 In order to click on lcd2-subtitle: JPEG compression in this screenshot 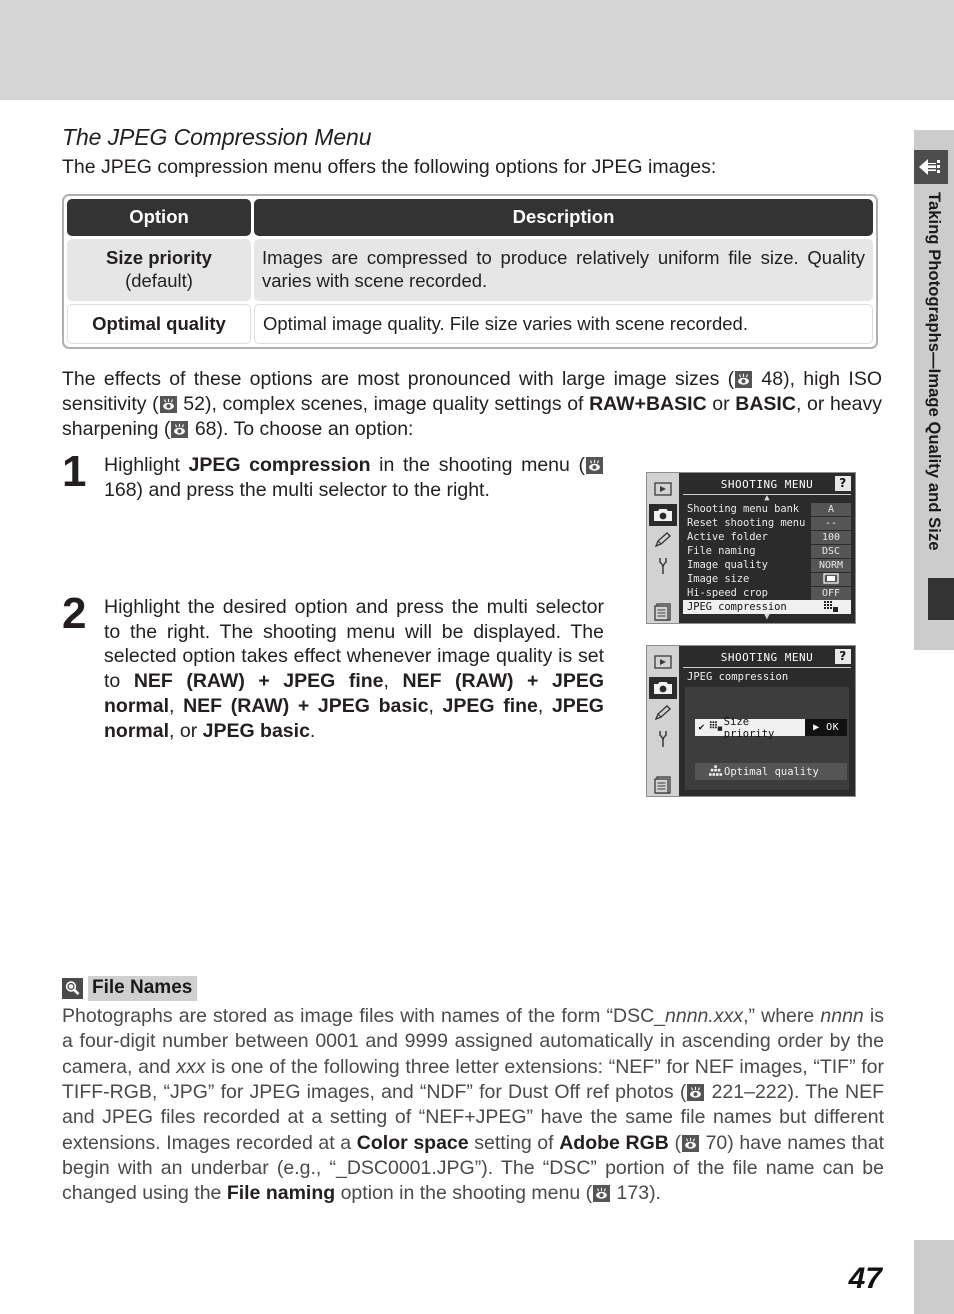, I will do `click(738, 677)`.